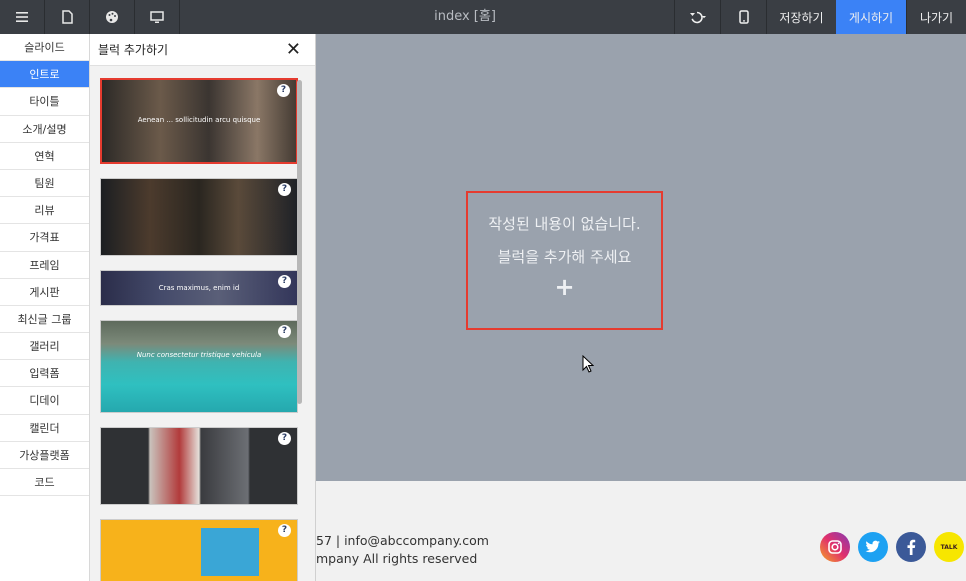 Image resolution: width=966 pixels, height=581 pixels. What do you see at coordinates (44, 347) in the screenshot?
I see `category-gallery: 갤러리` at bounding box center [44, 347].